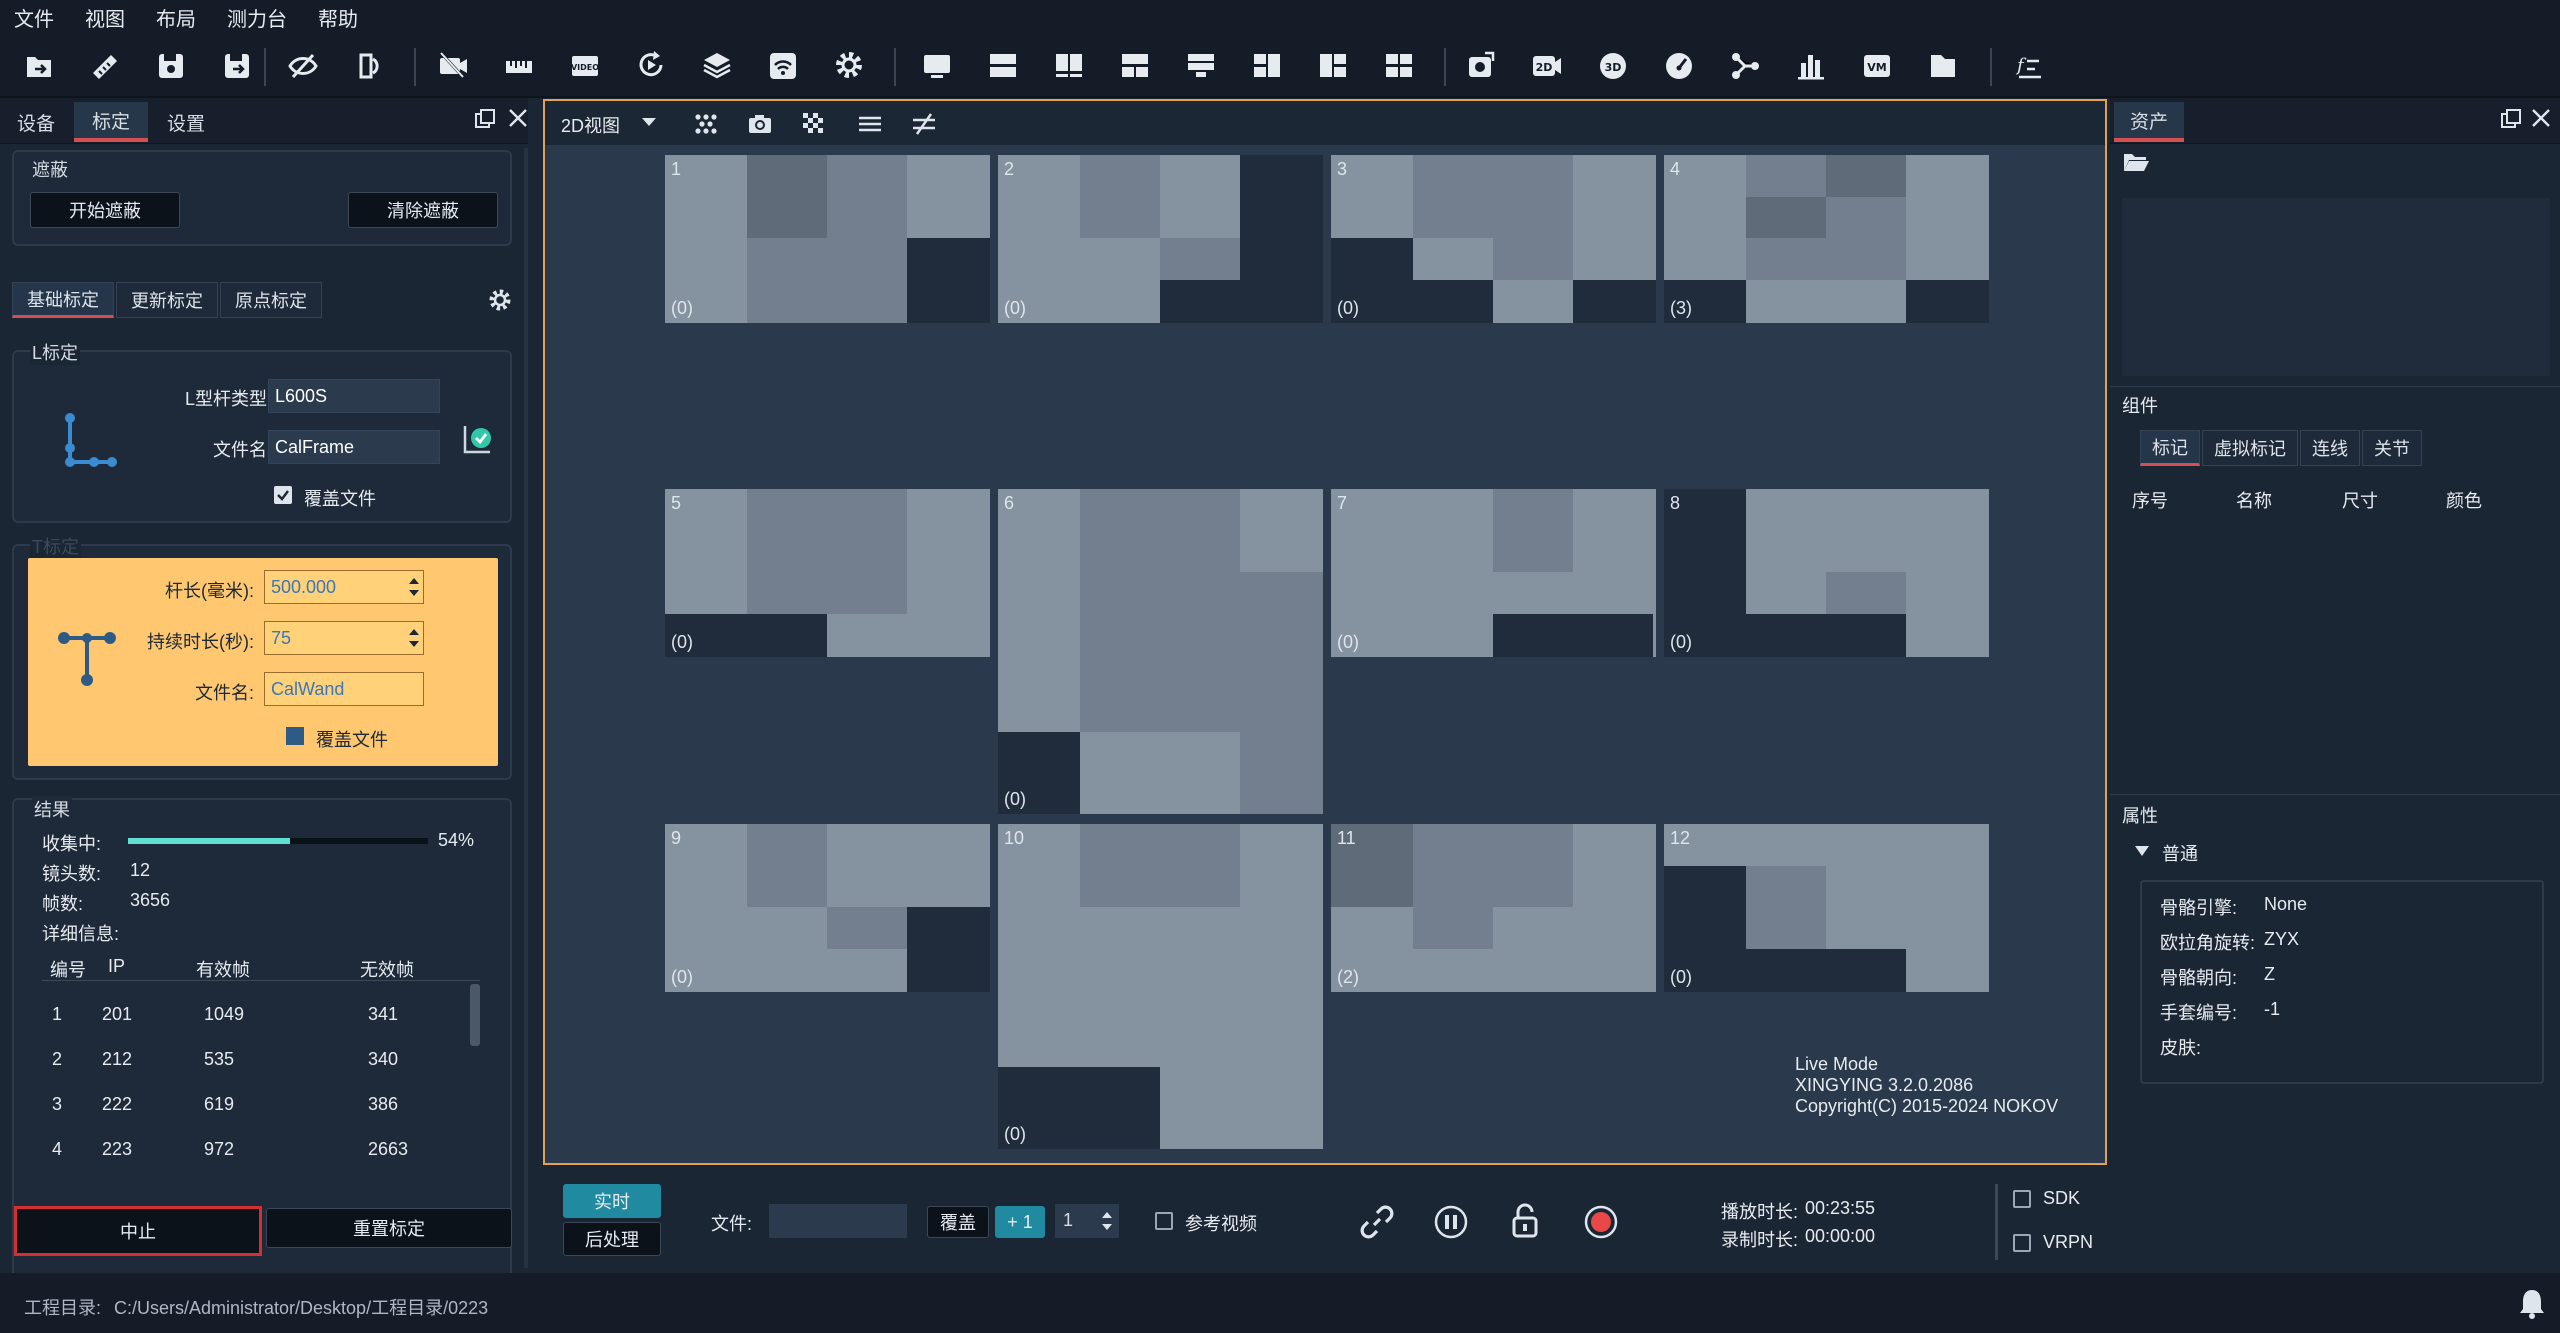 This screenshot has height=1333, width=2560. Describe the element at coordinates (1107, 1221) in the screenshot. I see `step-spin-arrows-icon` at that location.